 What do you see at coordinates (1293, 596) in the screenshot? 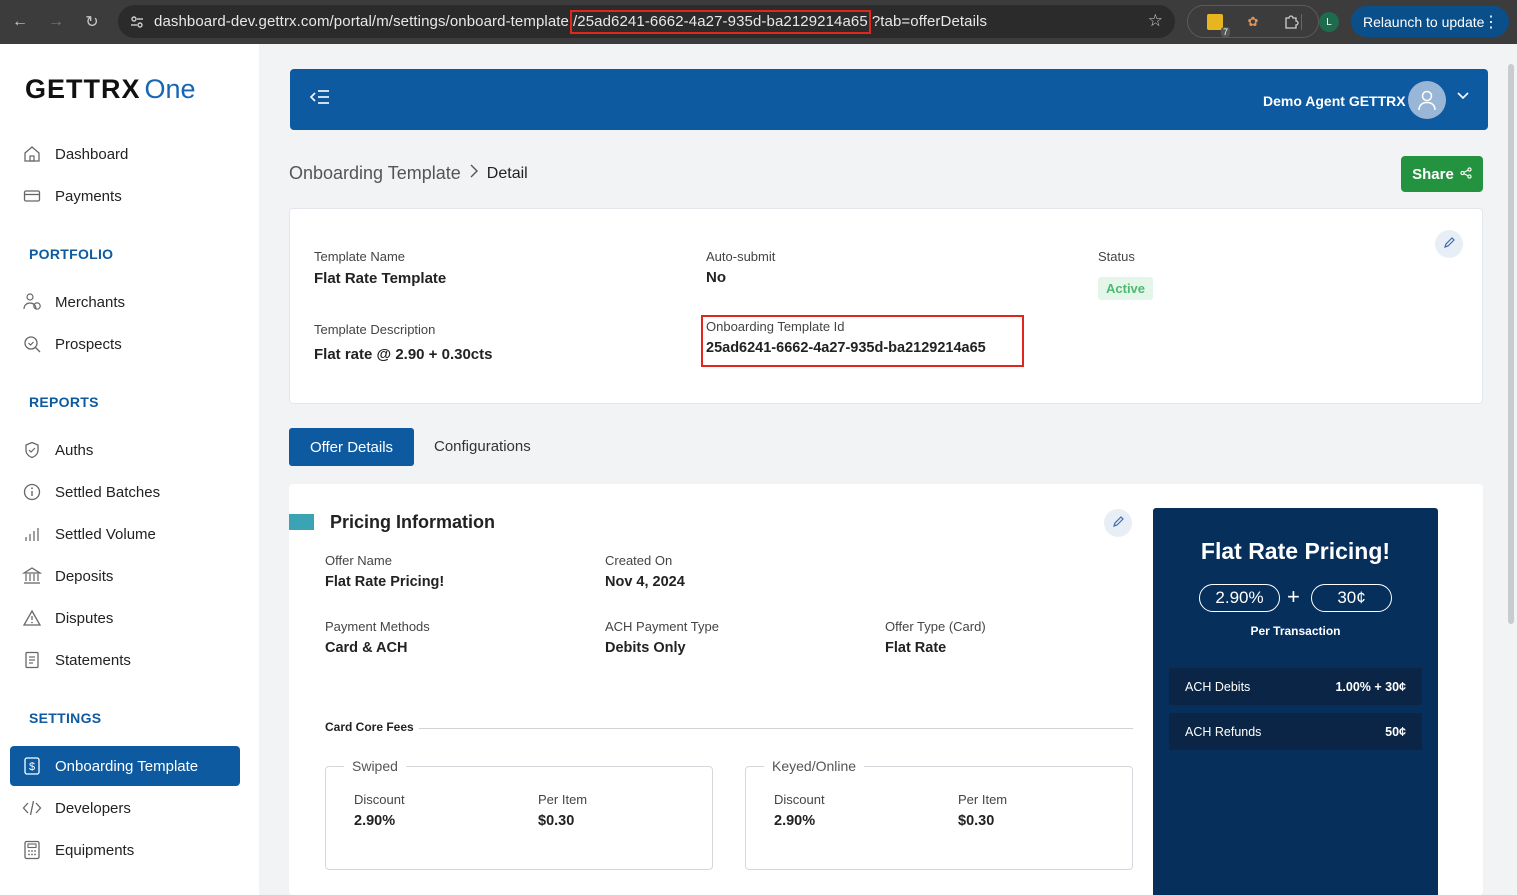
I see `plus-sign: +` at bounding box center [1293, 596].